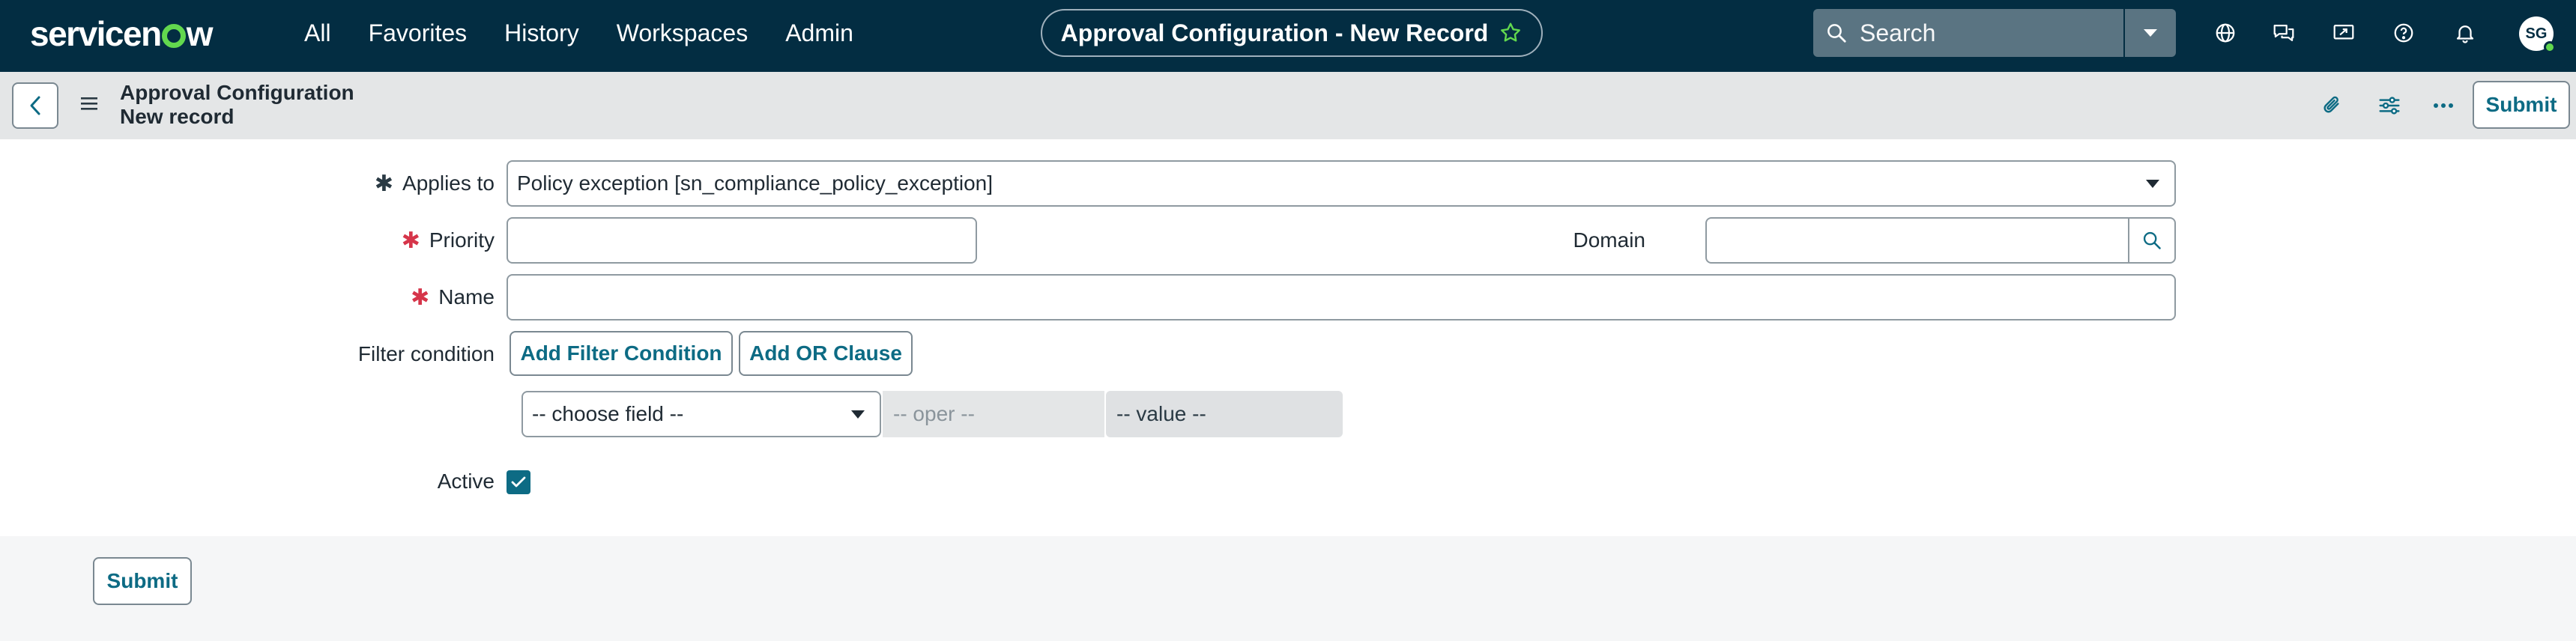  I want to click on add-filter-condition-button: Add Filter Condition, so click(621, 353).